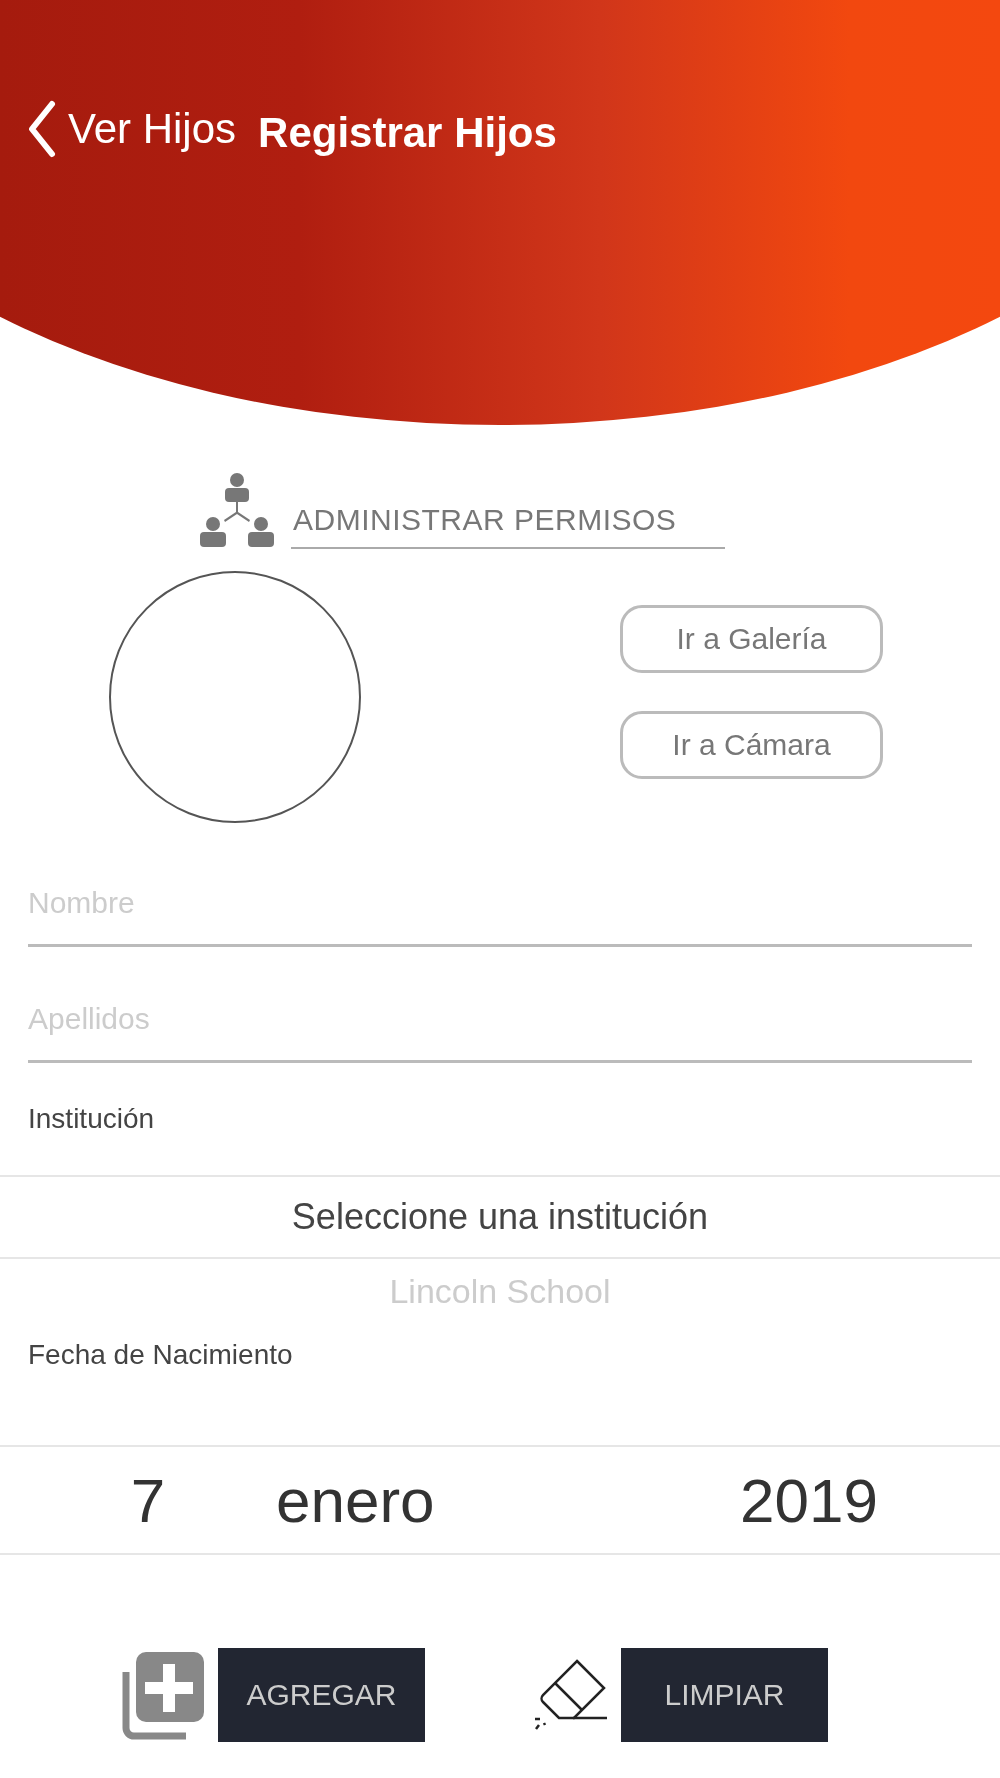 The height and width of the screenshot is (1778, 1000). I want to click on add-button: AGREGAR, so click(321, 1695).